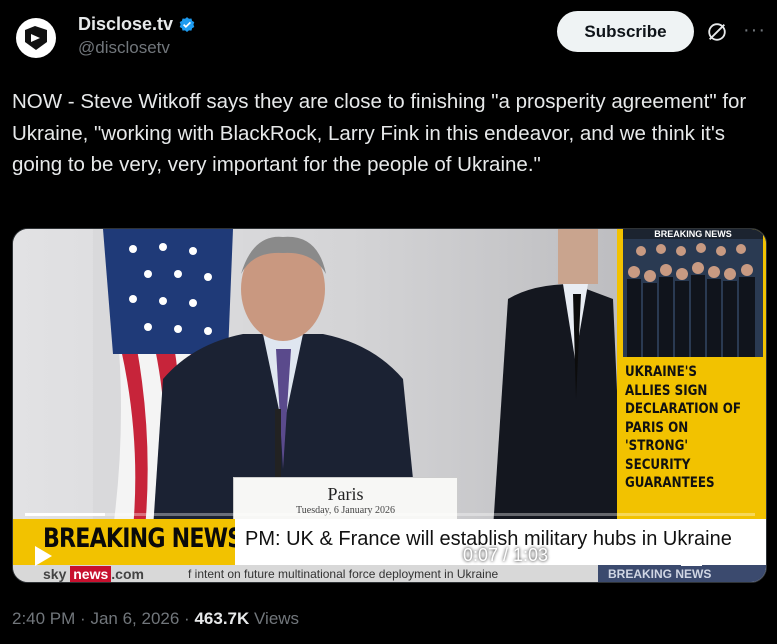 This screenshot has height=644, width=777. What do you see at coordinates (506, 555) in the screenshot?
I see `video-time: 0:07 / 1:03` at bounding box center [506, 555].